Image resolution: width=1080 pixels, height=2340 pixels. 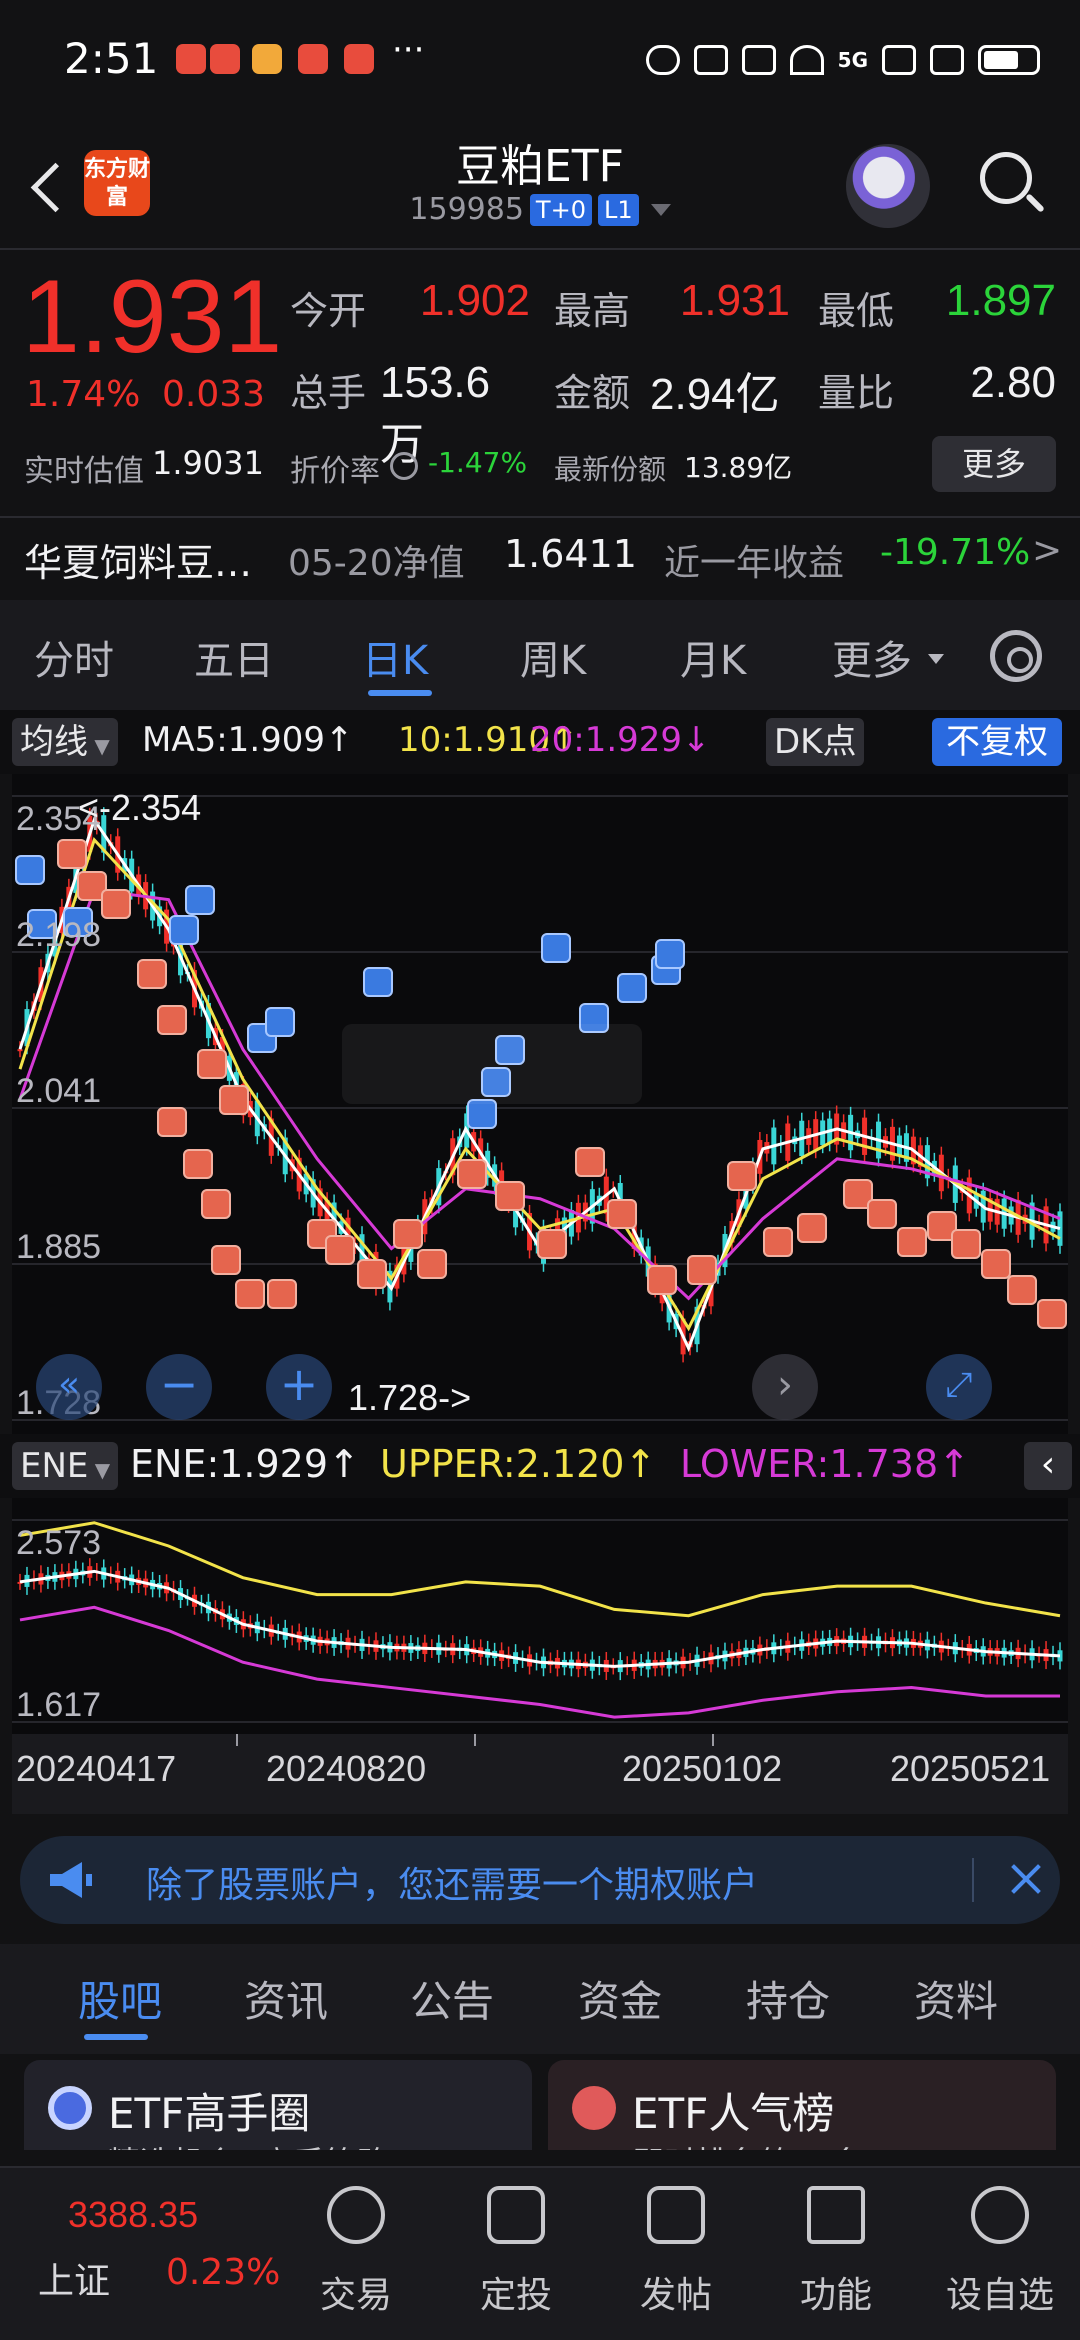 What do you see at coordinates (1012, 184) in the screenshot?
I see `search-button` at bounding box center [1012, 184].